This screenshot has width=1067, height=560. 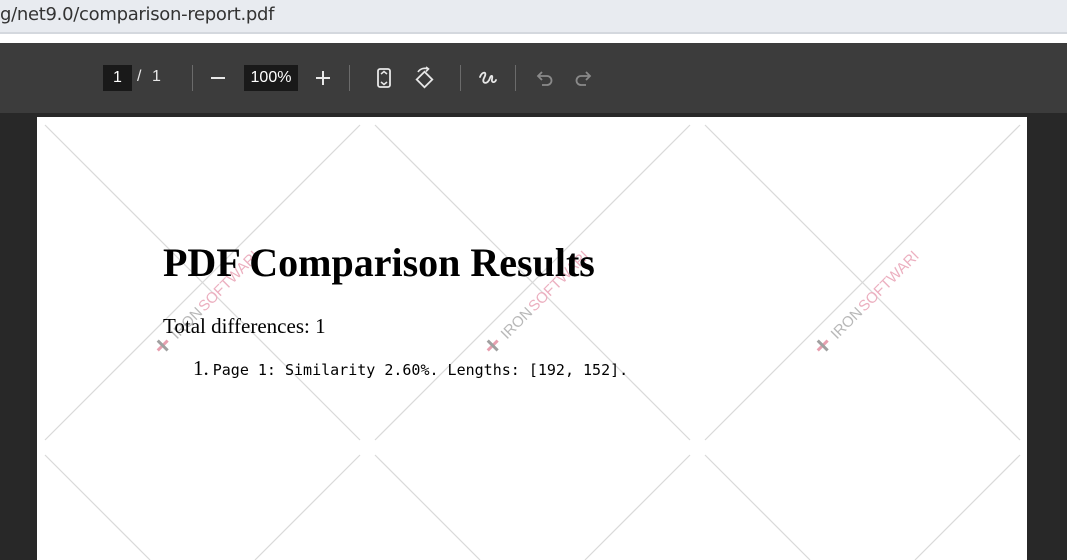 What do you see at coordinates (137, 14) in the screenshot?
I see `url-text: g/net9.0/comparison-report.pdf` at bounding box center [137, 14].